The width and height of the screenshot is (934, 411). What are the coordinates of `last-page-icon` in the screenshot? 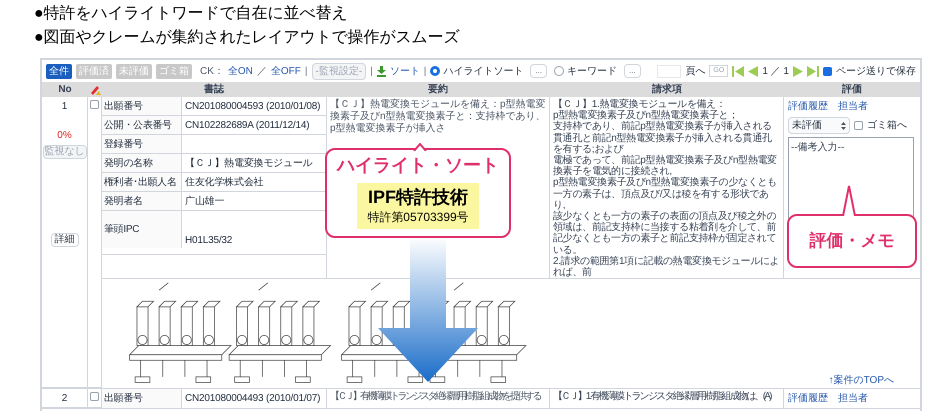 It's located at (813, 71).